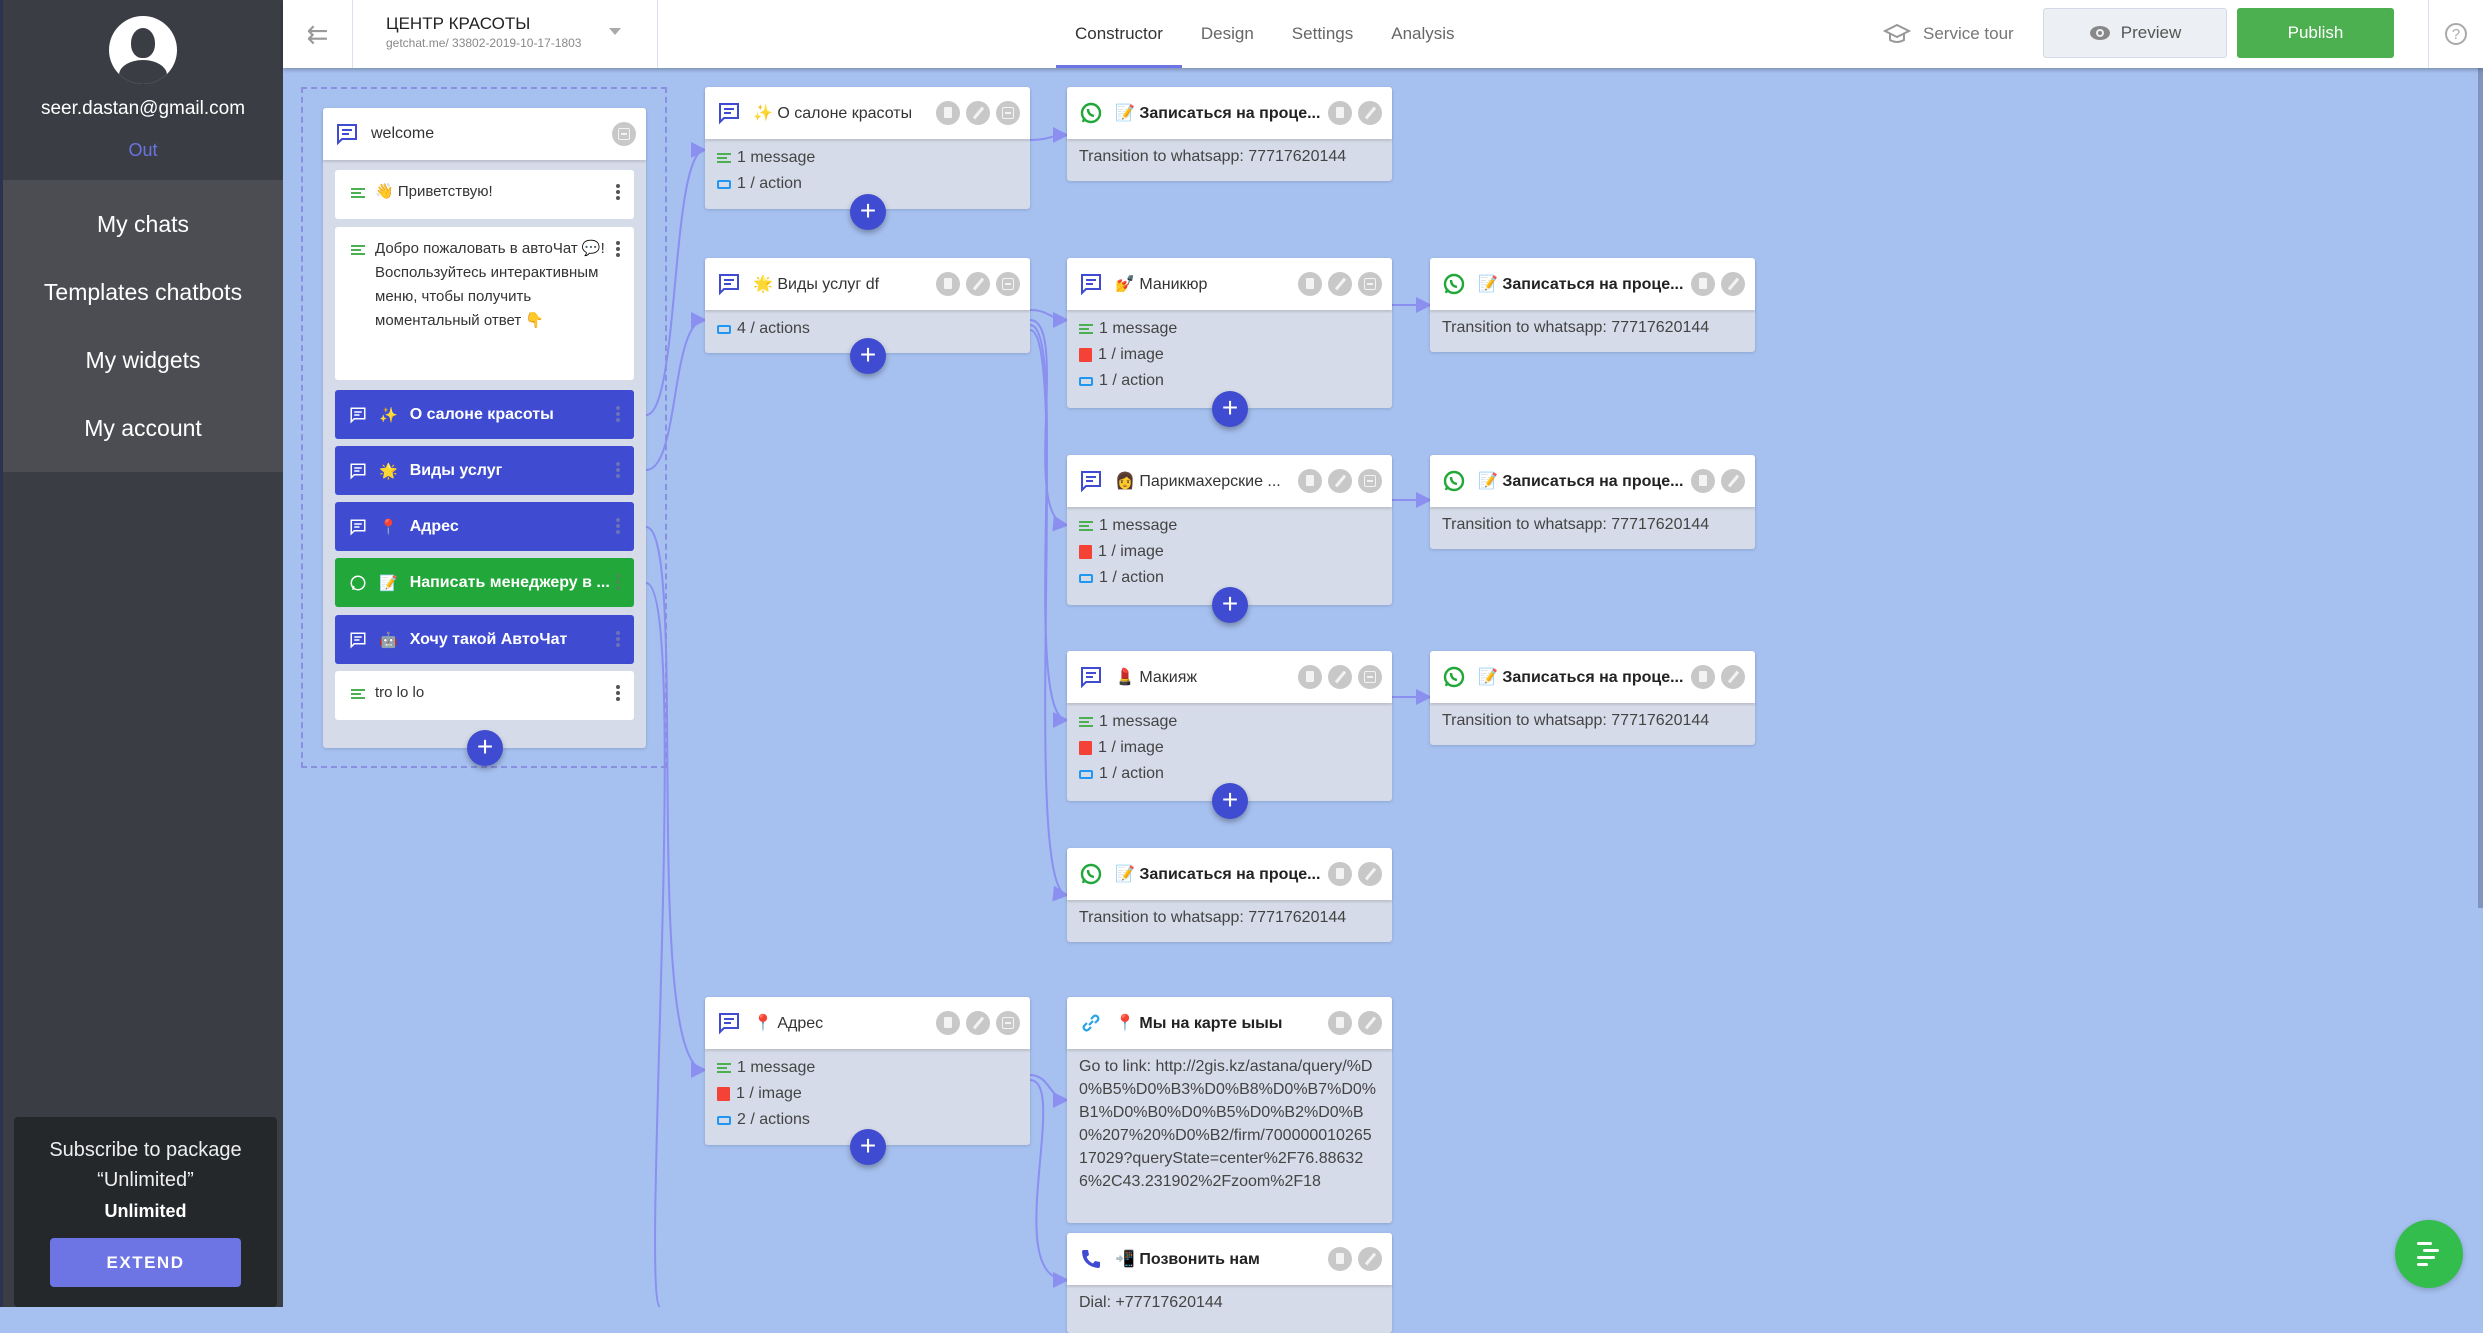 This screenshot has width=2483, height=1333. What do you see at coordinates (143, 292) in the screenshot?
I see `sidebar-item-templates-chatbots: Templates chatbots` at bounding box center [143, 292].